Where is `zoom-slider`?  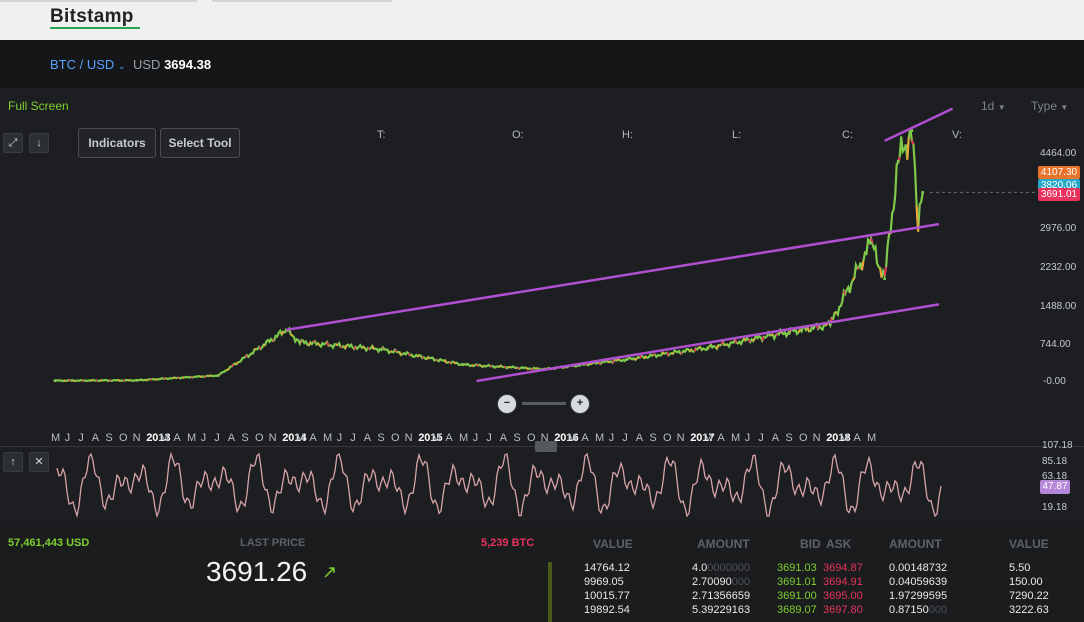 zoom-slider is located at coordinates (544, 403).